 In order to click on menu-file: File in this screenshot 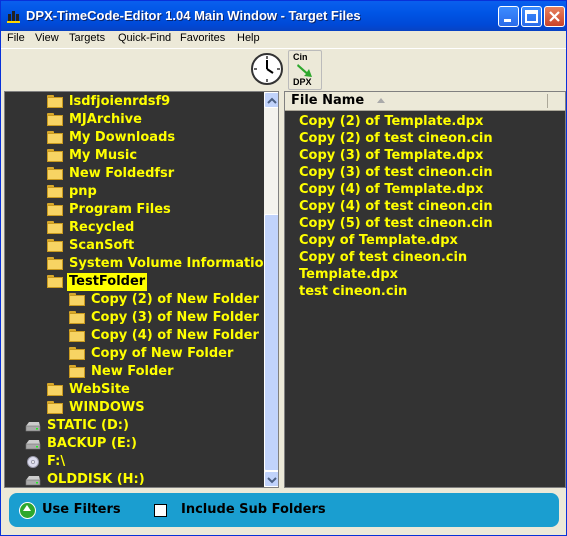, I will do `click(16, 38)`.